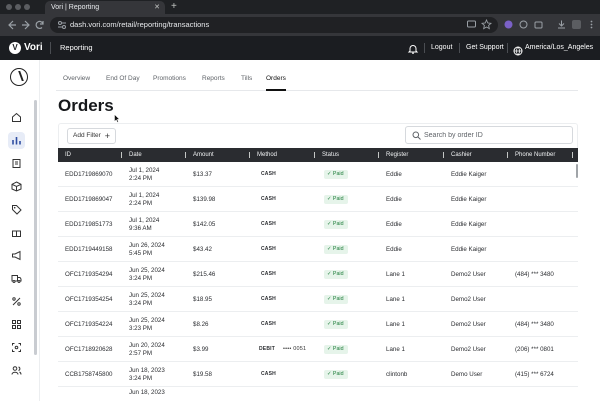 This screenshot has width=600, height=401. I want to click on truck-icon, so click(16, 278).